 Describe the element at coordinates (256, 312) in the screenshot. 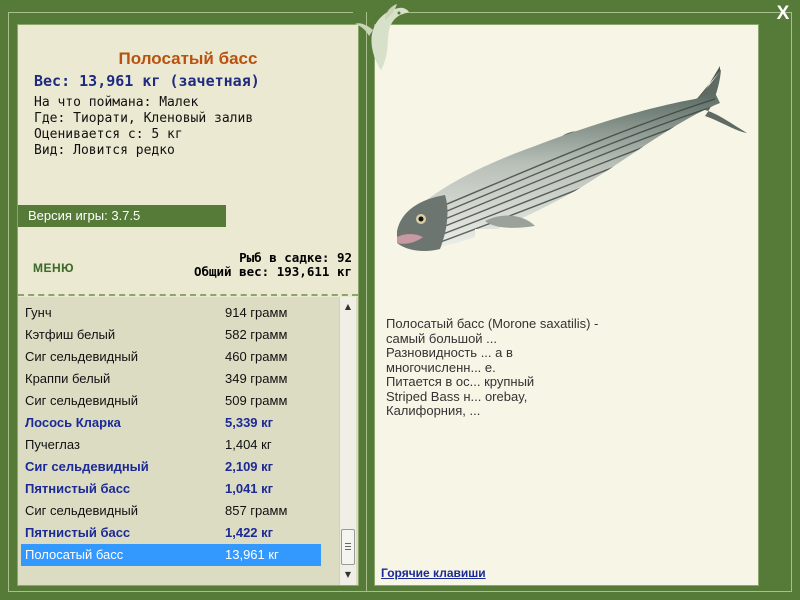

I see `catch-fish-weight: 914 грамм` at that location.